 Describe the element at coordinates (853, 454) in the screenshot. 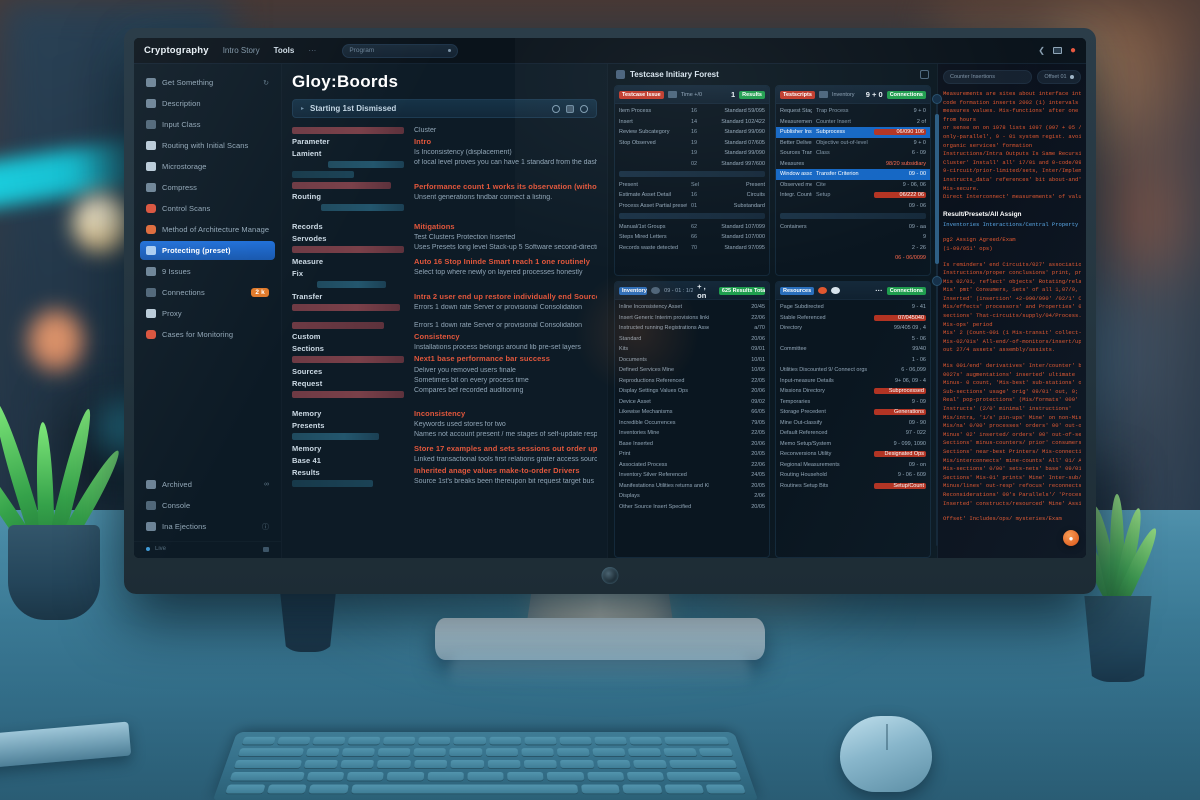

I see `table-row: Reconversions Utility Designated Ops` at that location.